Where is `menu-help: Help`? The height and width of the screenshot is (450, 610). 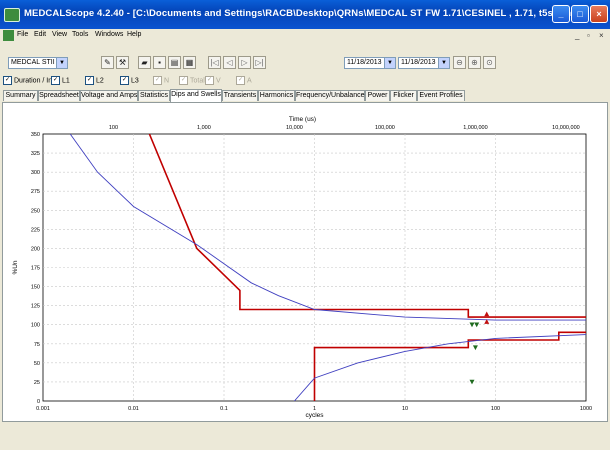 menu-help: Help is located at coordinates (134, 34).